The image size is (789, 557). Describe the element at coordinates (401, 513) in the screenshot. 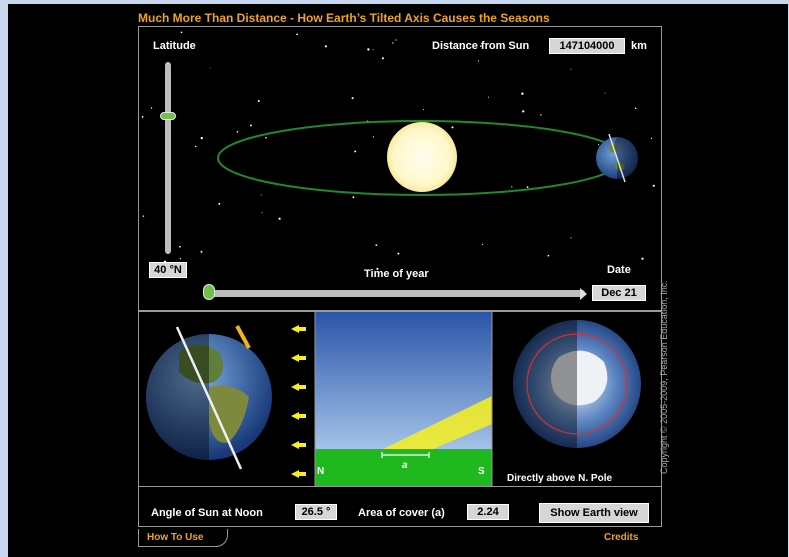

I see `area-label: Area of cover (a)` at that location.